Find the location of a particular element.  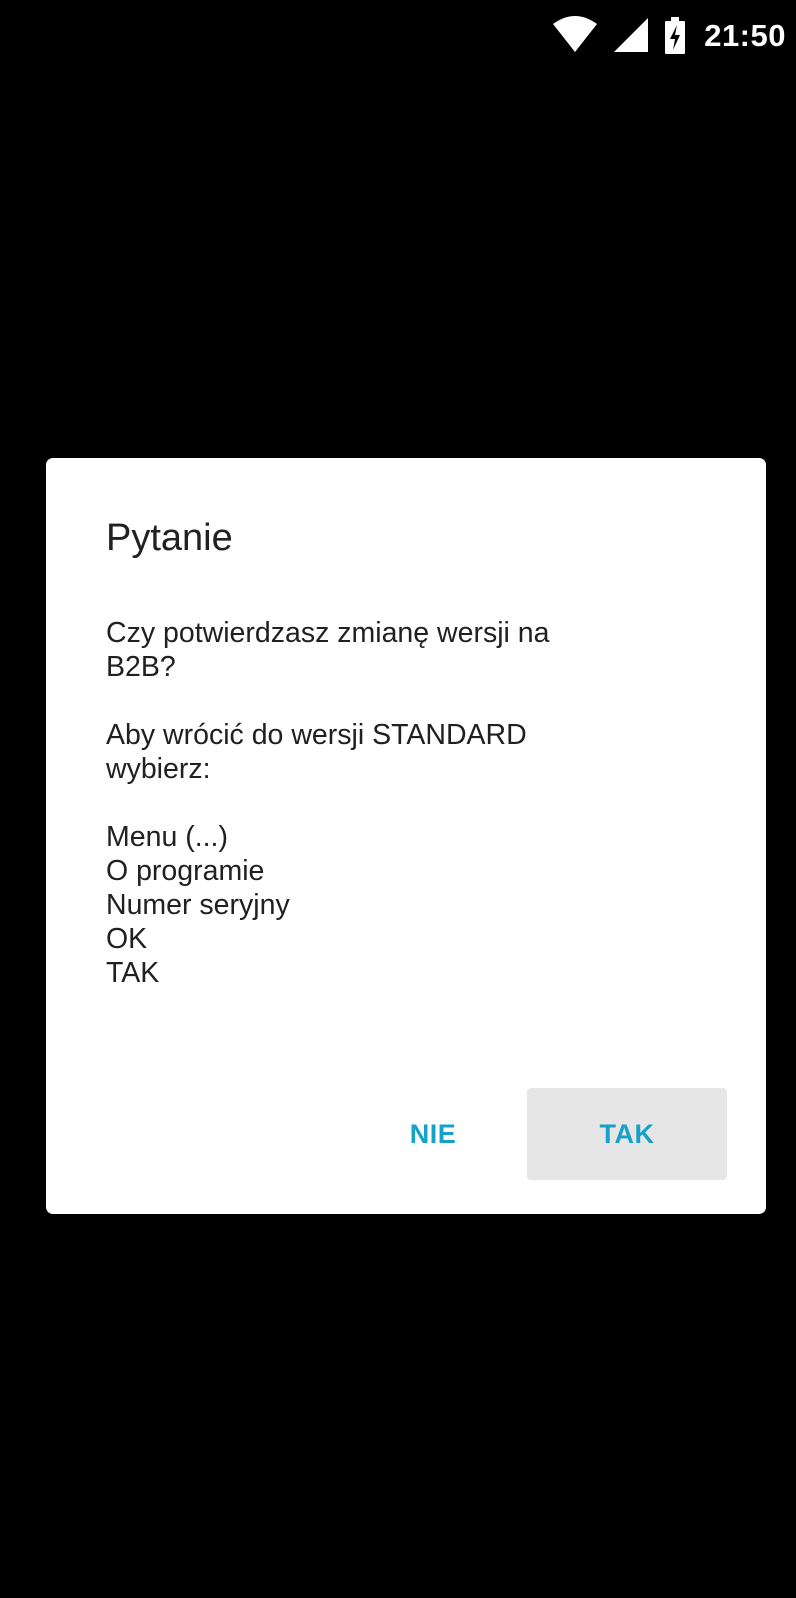

status-time: 21:50 is located at coordinates (745, 35).